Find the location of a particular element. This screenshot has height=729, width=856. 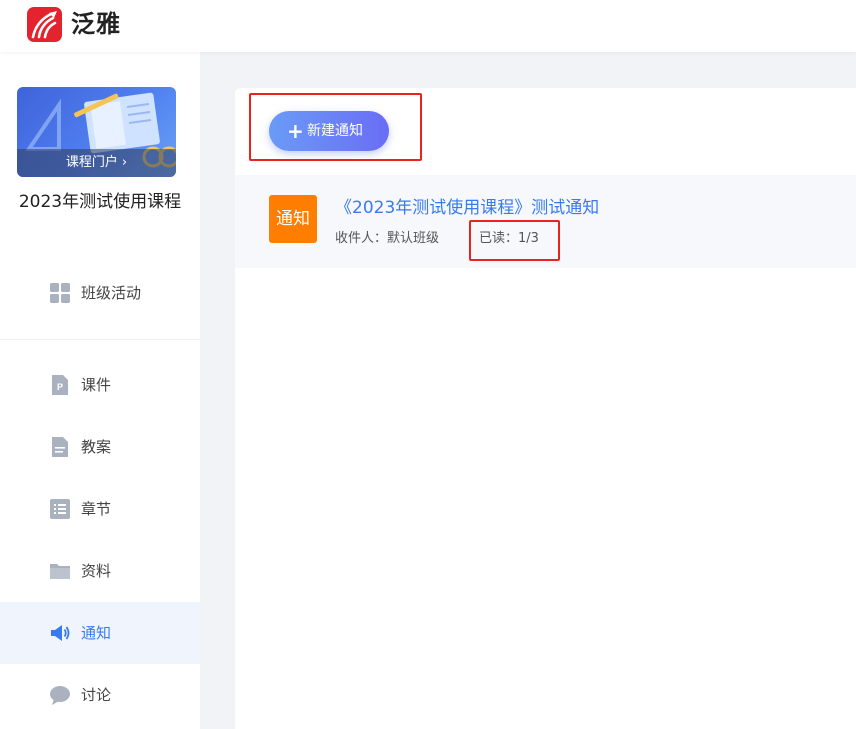

course-portal-link: 课程门户 › is located at coordinates (96, 163).